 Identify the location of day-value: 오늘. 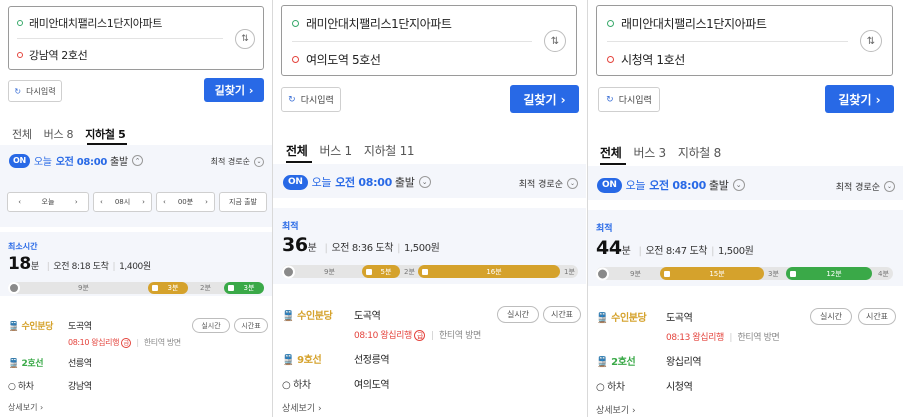
(48, 202).